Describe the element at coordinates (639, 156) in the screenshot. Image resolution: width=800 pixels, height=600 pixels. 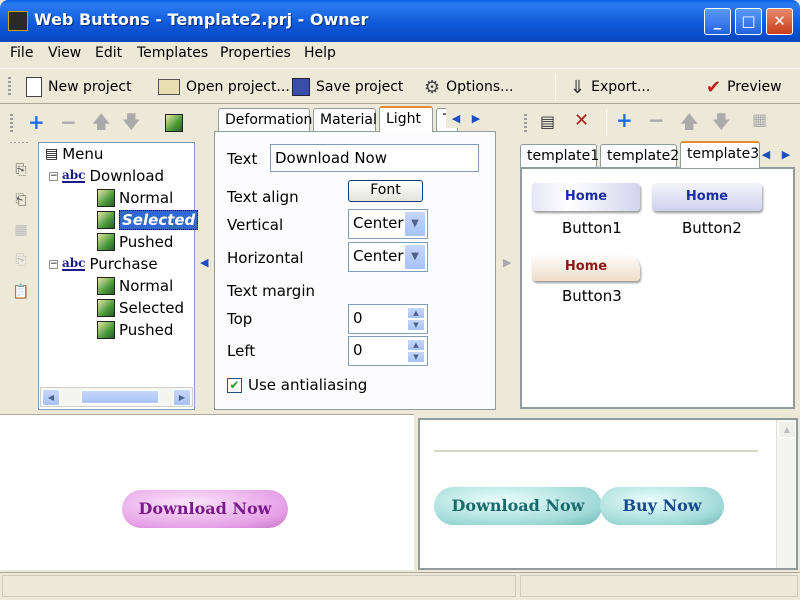
I see `tab-template2: template2` at that location.